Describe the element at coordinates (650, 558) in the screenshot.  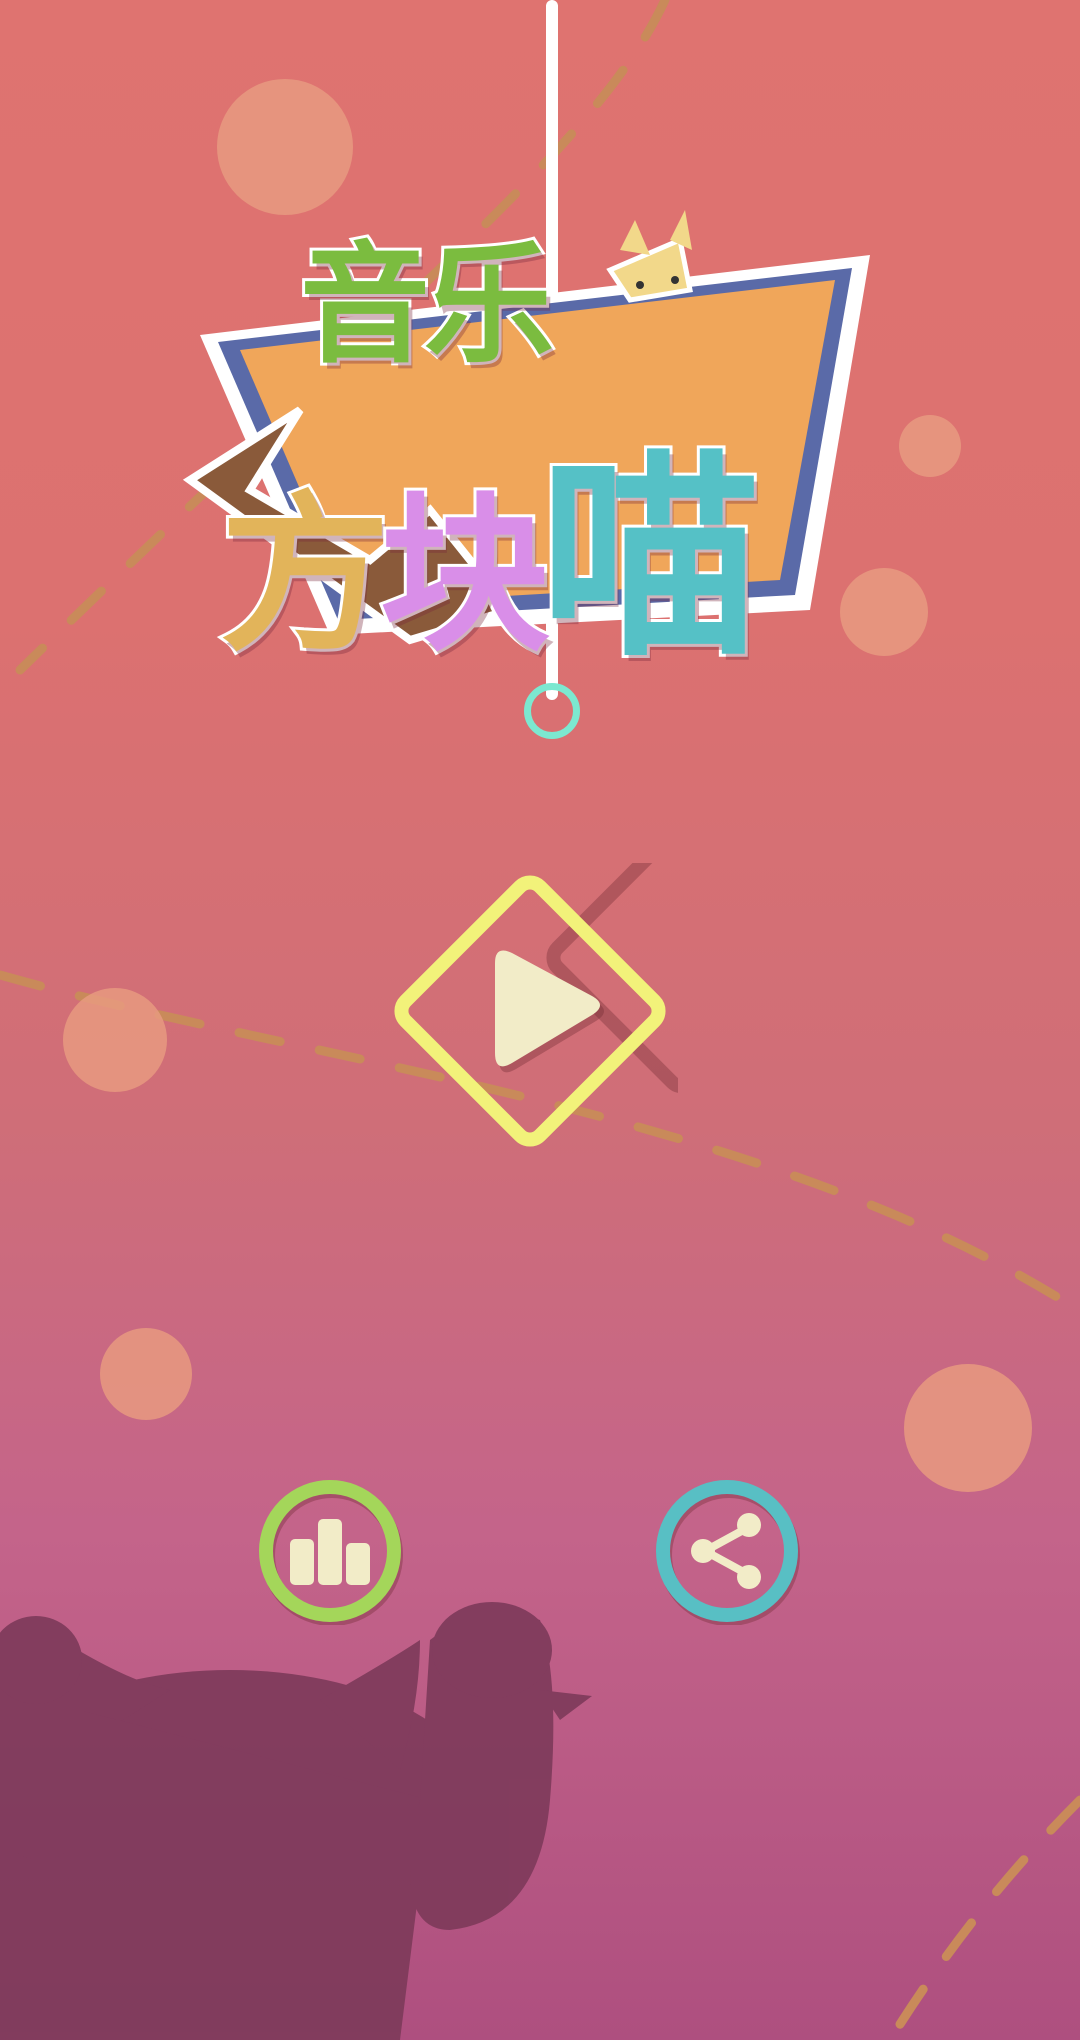
I see `logo-char-miao: 喵` at that location.